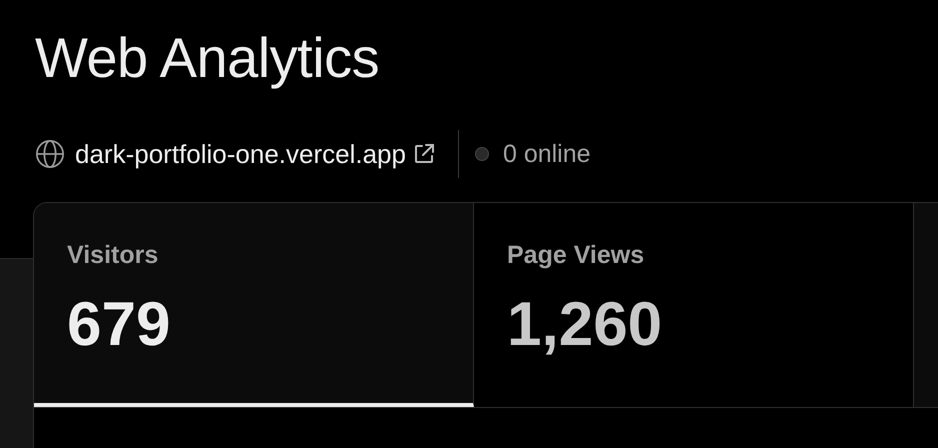  Describe the element at coordinates (546, 154) in the screenshot. I see `online-count: 0 online` at that location.